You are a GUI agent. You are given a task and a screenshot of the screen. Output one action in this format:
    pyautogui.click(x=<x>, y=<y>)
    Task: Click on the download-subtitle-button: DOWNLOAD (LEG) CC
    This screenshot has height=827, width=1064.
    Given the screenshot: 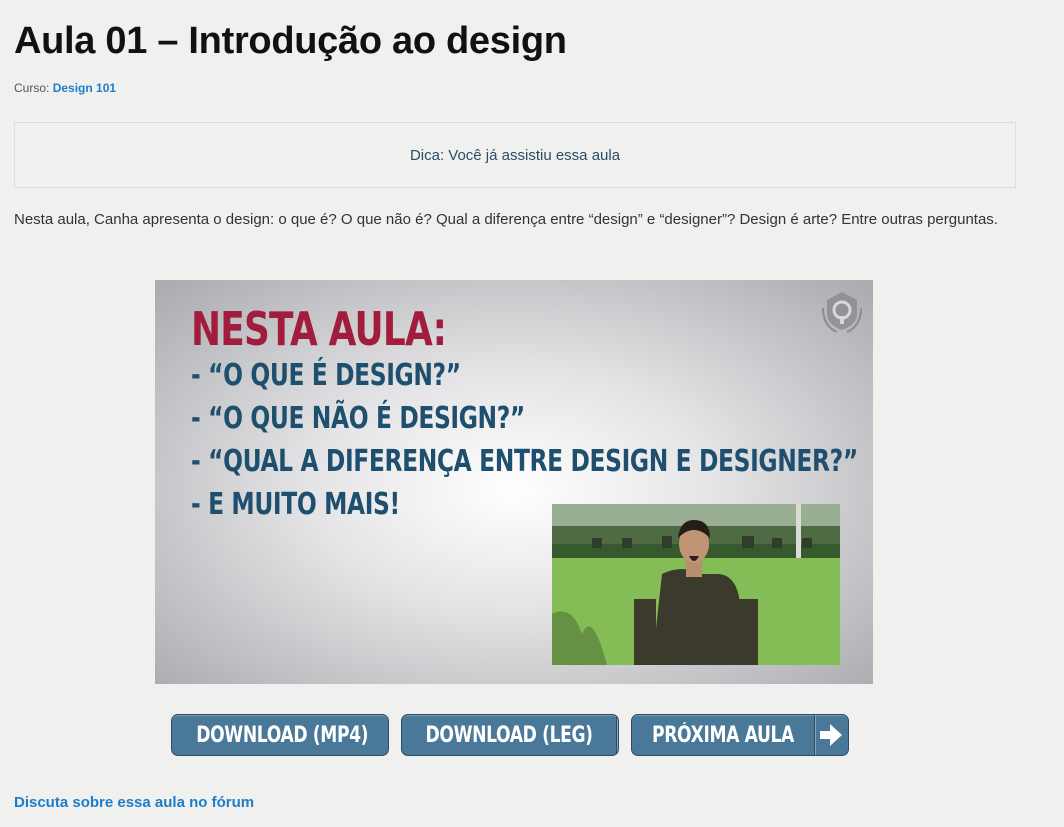 What is the action you would take?
    pyautogui.click(x=510, y=735)
    